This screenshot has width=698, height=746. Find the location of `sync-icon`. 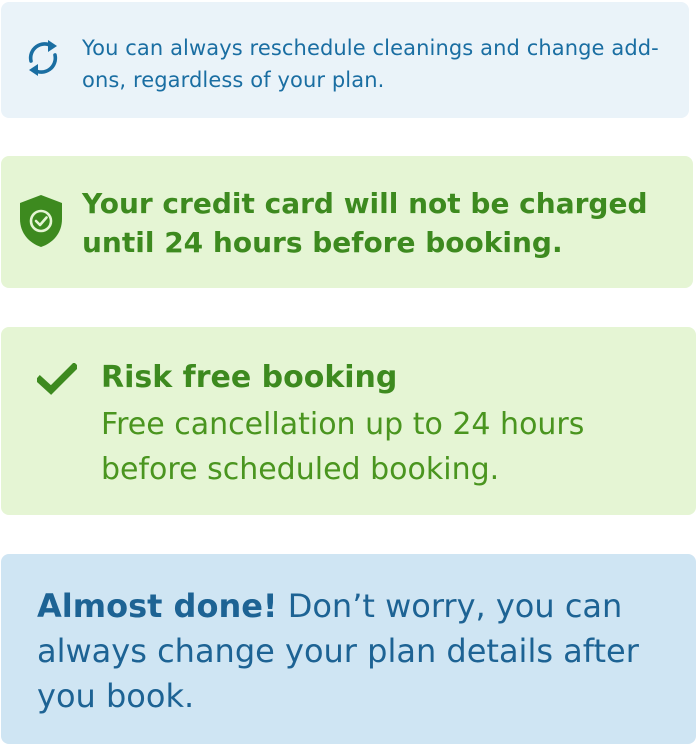

sync-icon is located at coordinates (43, 58).